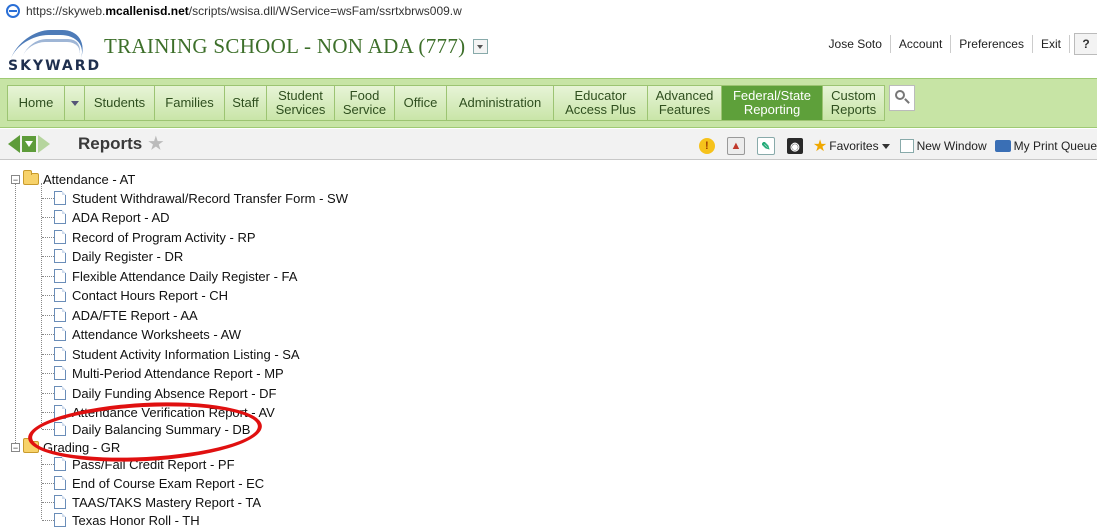 The image size is (1097, 529). Describe the element at coordinates (246, 103) in the screenshot. I see `nav-staff: Staff` at that location.